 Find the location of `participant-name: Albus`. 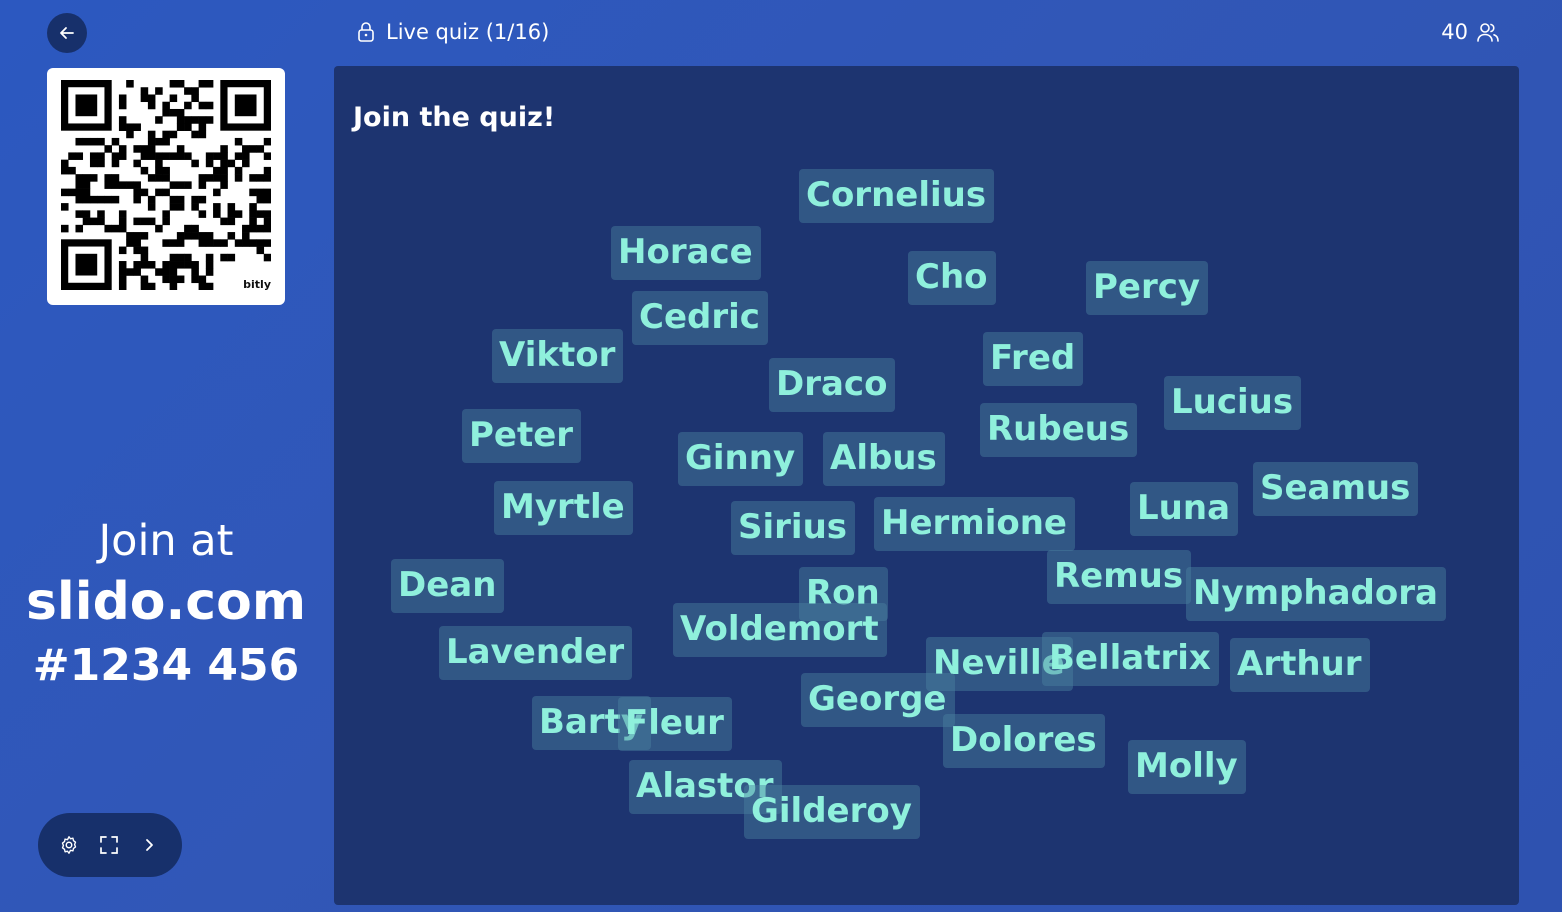

participant-name: Albus is located at coordinates (884, 459).